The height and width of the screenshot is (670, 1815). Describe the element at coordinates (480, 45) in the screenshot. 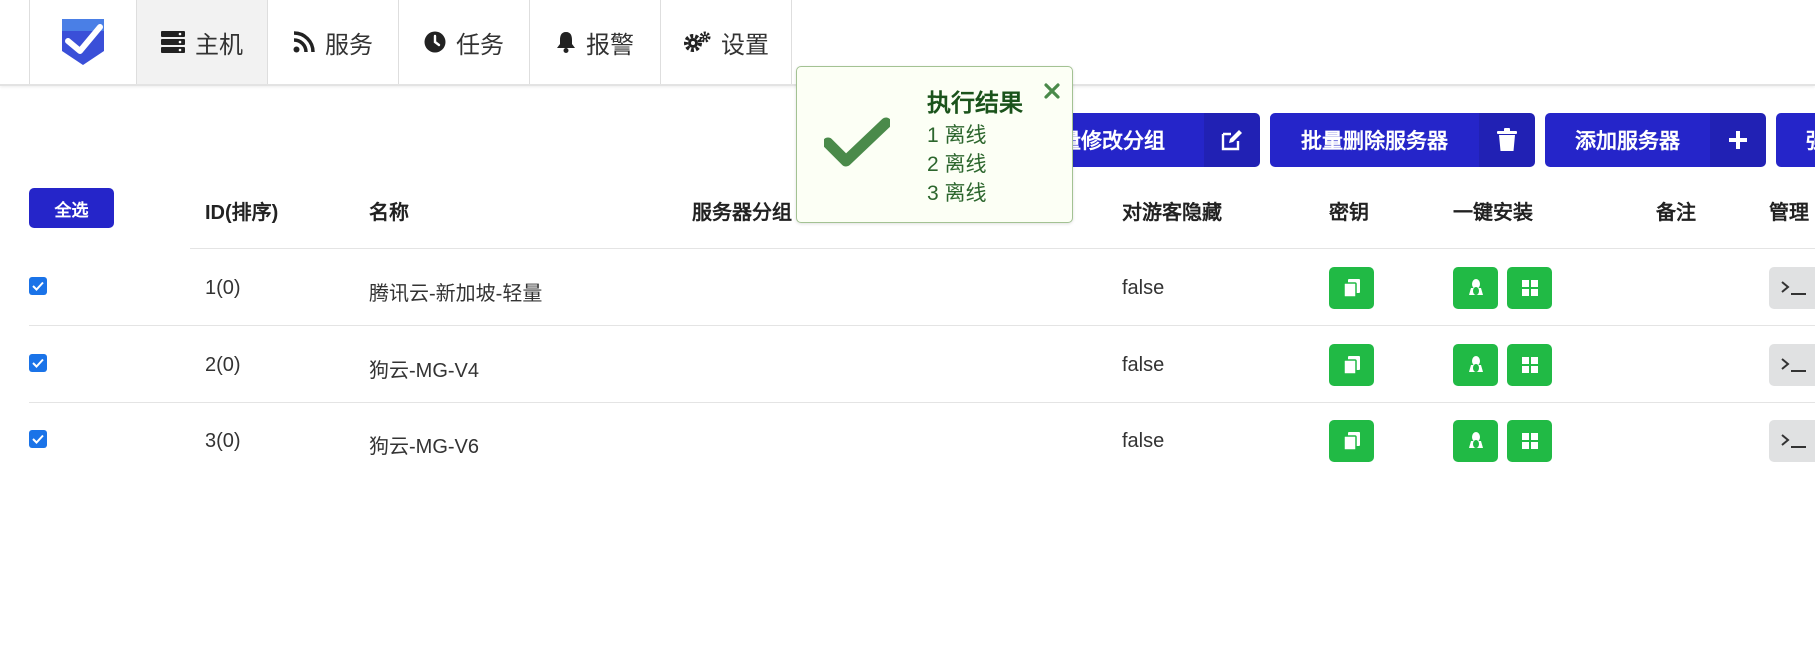

I see `nav-label: 任务` at that location.